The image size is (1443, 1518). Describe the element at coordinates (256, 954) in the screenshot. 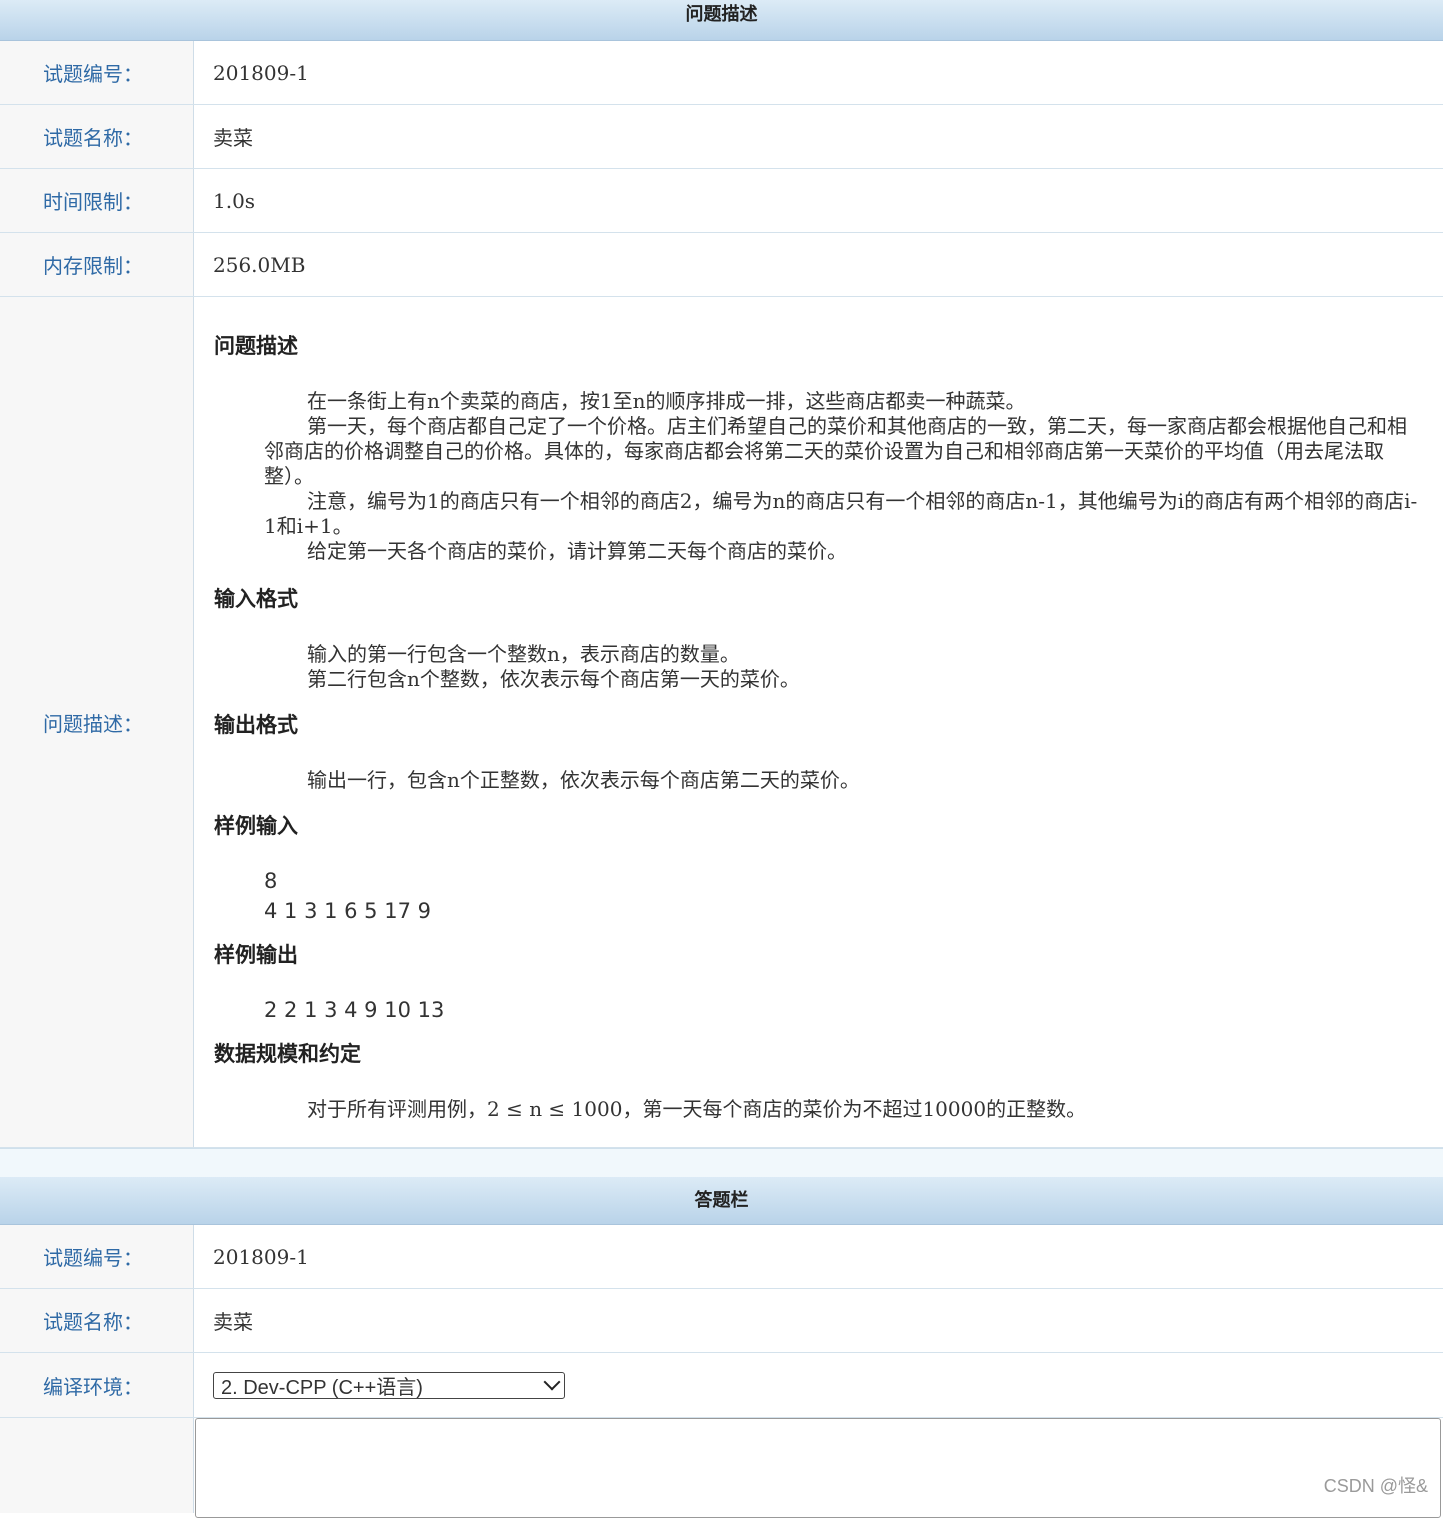

I see `heading-sample-output: 样例输出` at that location.